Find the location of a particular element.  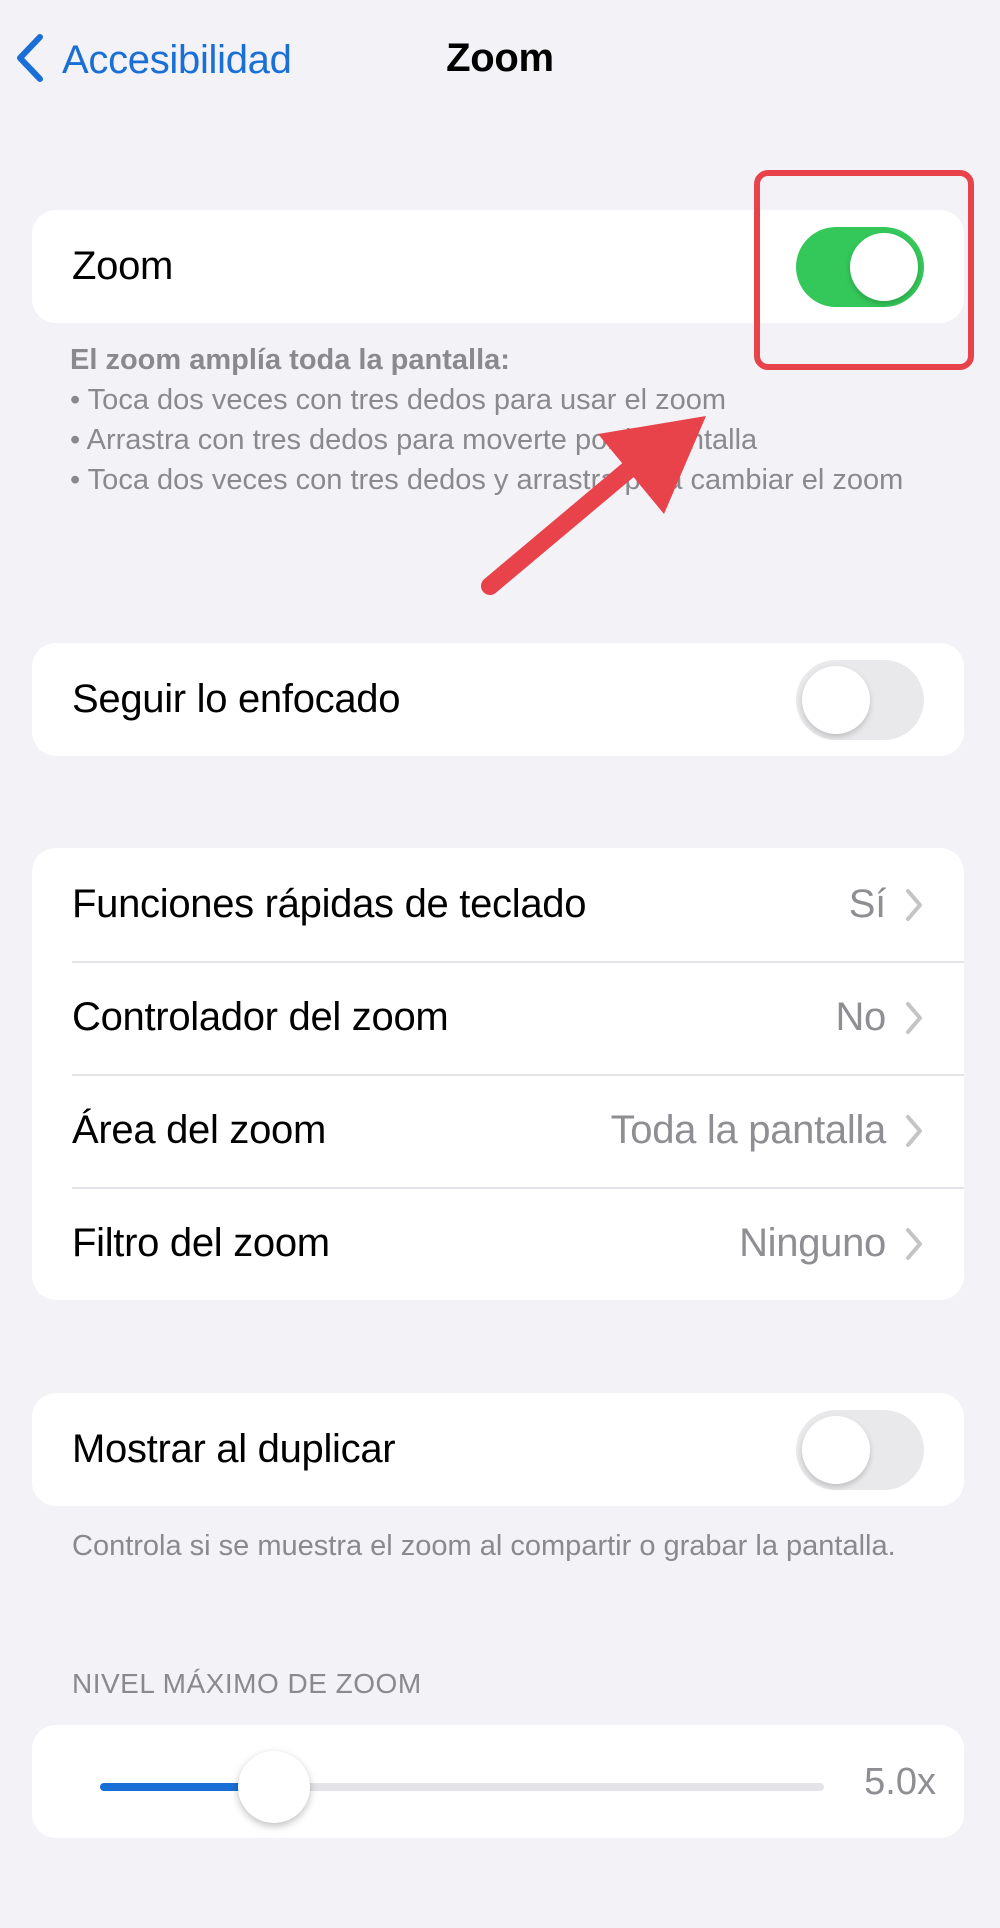

max-zoom-slider-thumb is located at coordinates (273, 1787).